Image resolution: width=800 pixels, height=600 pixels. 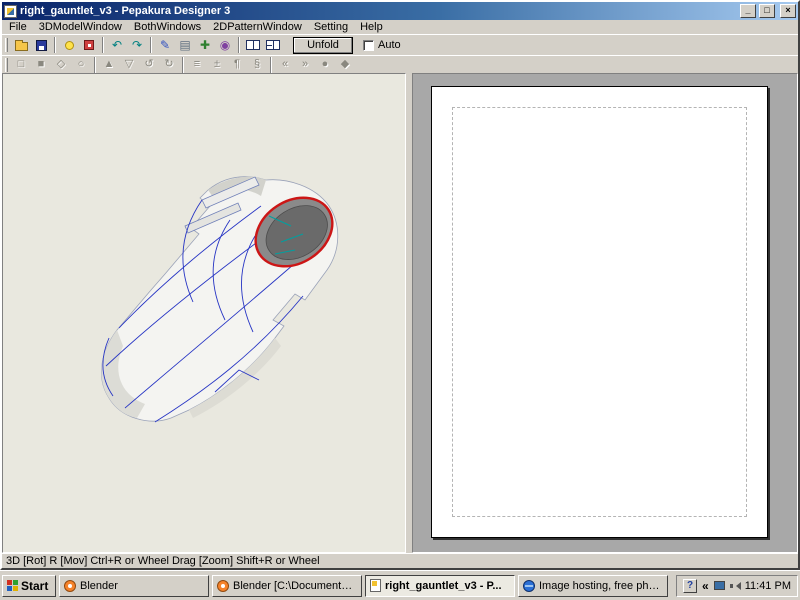 I want to click on hidden-icons-chevron: «, so click(x=705, y=586).